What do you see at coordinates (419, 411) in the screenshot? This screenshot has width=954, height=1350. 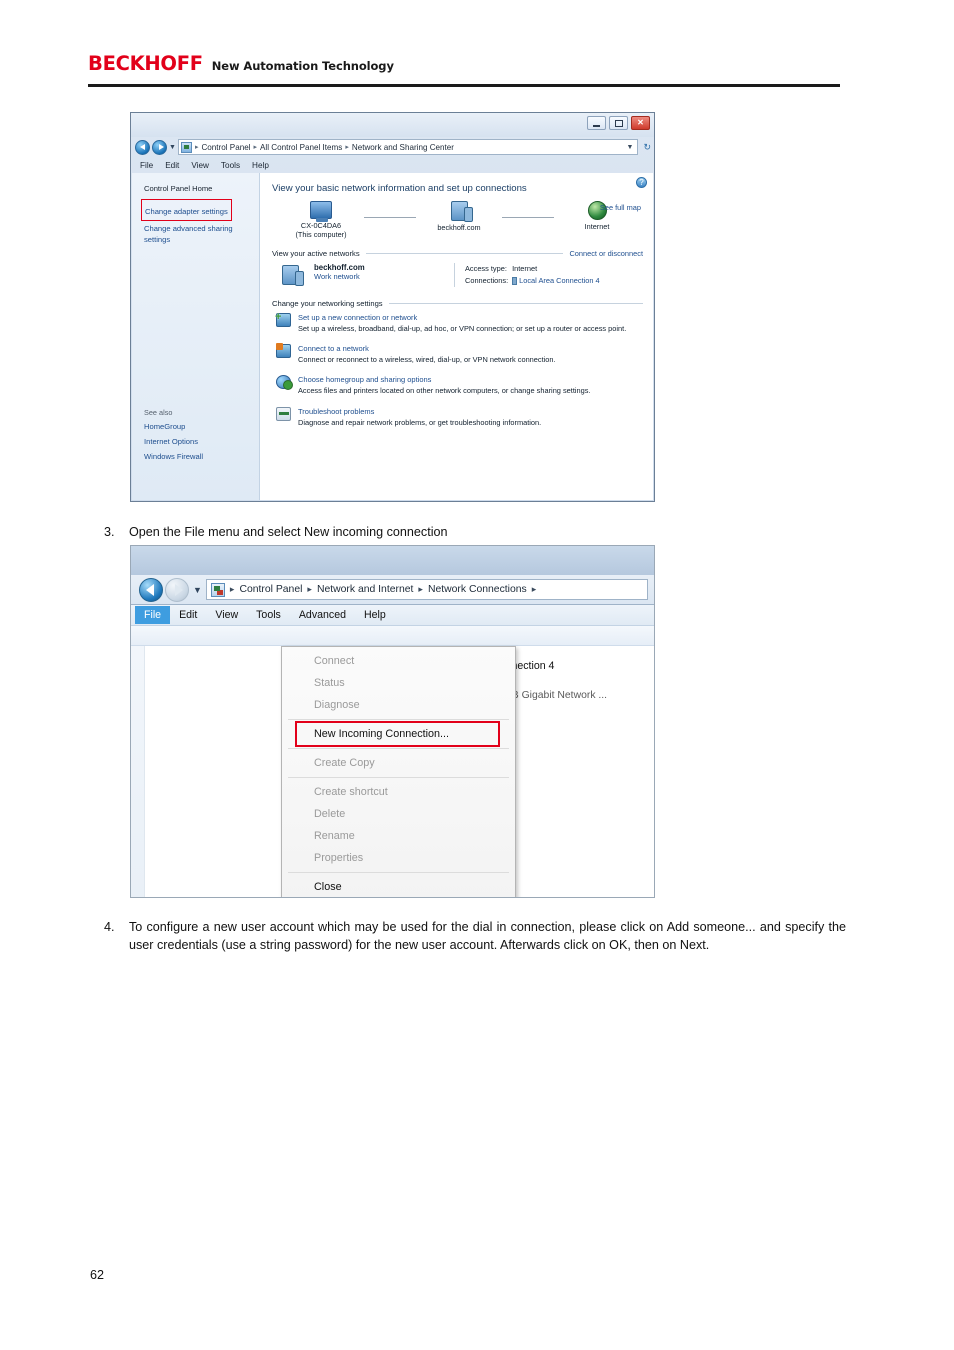 I see `task-title: Troubleshoot problems` at bounding box center [419, 411].